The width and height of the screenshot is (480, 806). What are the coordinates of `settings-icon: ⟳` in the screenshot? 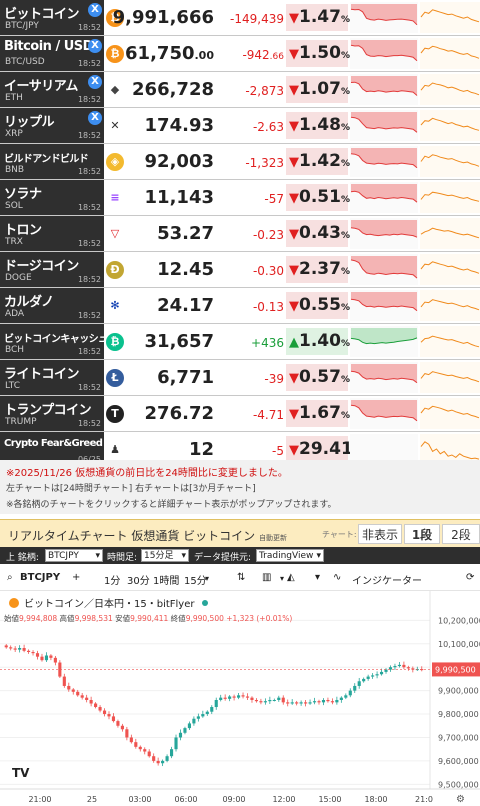 It's located at (470, 577).